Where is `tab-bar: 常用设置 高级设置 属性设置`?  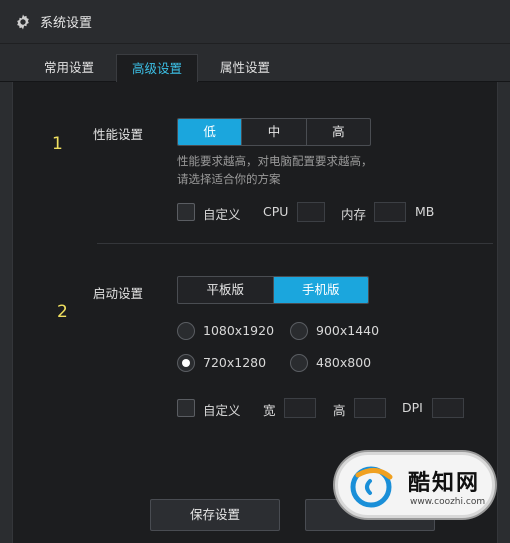
tab-bar: 常用设置 高级设置 属性设置 is located at coordinates (255, 63).